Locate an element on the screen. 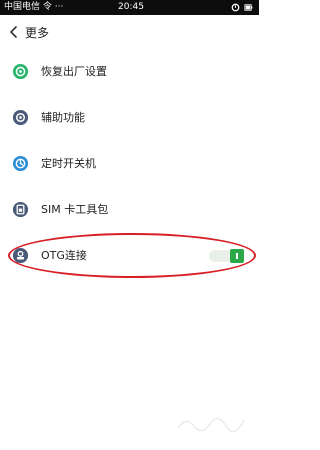 The width and height of the screenshot is (320, 450). carrier-text: 中国电信 令 ··· is located at coordinates (34, 7).